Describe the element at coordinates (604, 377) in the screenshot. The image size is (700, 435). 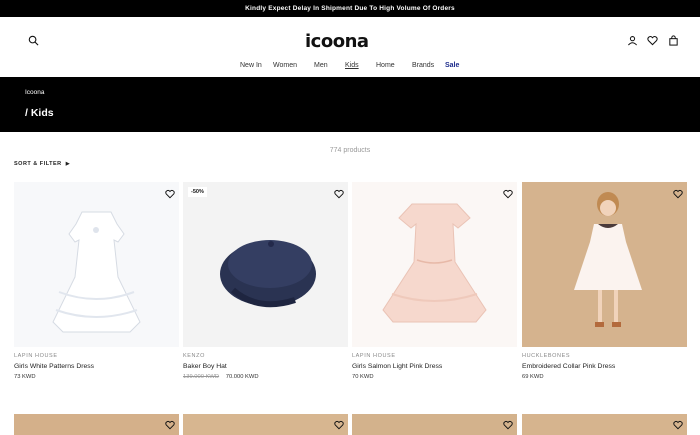
I see `product-price: 69 KWD` at that location.